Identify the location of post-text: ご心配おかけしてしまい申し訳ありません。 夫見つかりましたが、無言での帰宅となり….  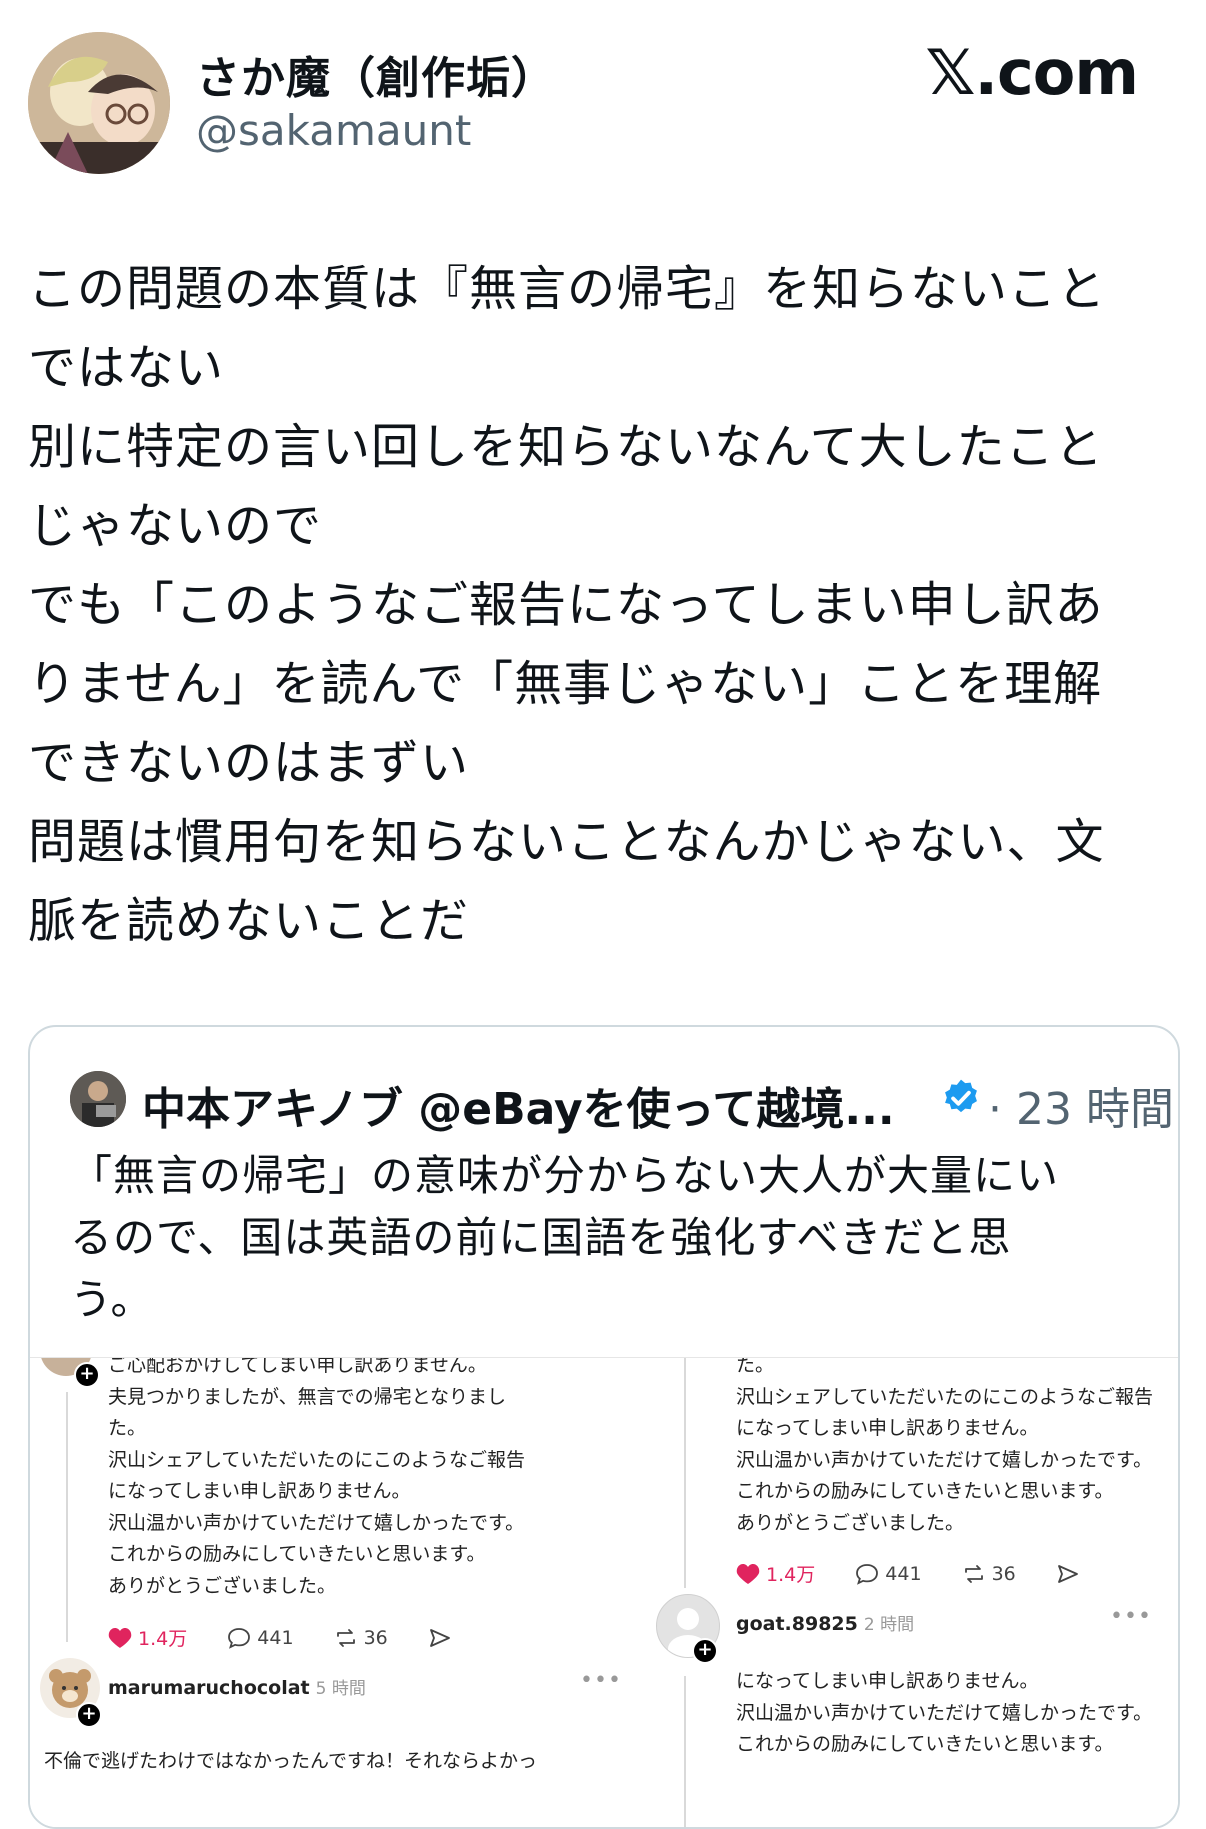
(317, 1479).